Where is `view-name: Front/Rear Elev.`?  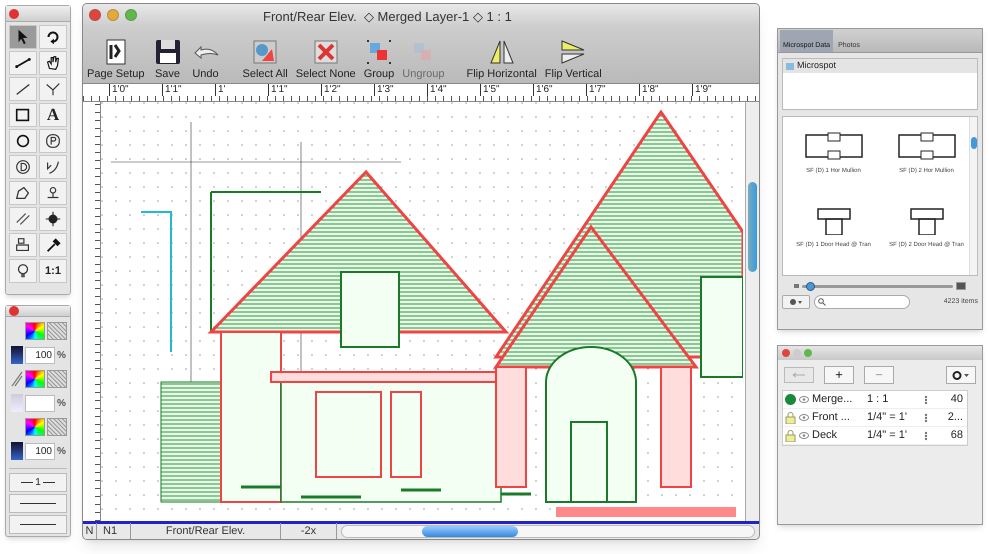 view-name: Front/Rear Elev. is located at coordinates (206, 531).